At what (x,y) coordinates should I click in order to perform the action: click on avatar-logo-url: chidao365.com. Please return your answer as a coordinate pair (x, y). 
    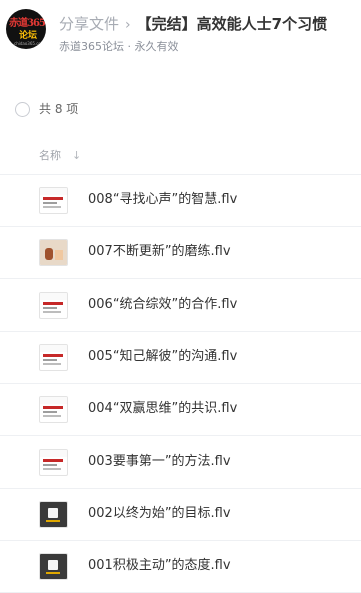
    Looking at the image, I should click on (29, 43).